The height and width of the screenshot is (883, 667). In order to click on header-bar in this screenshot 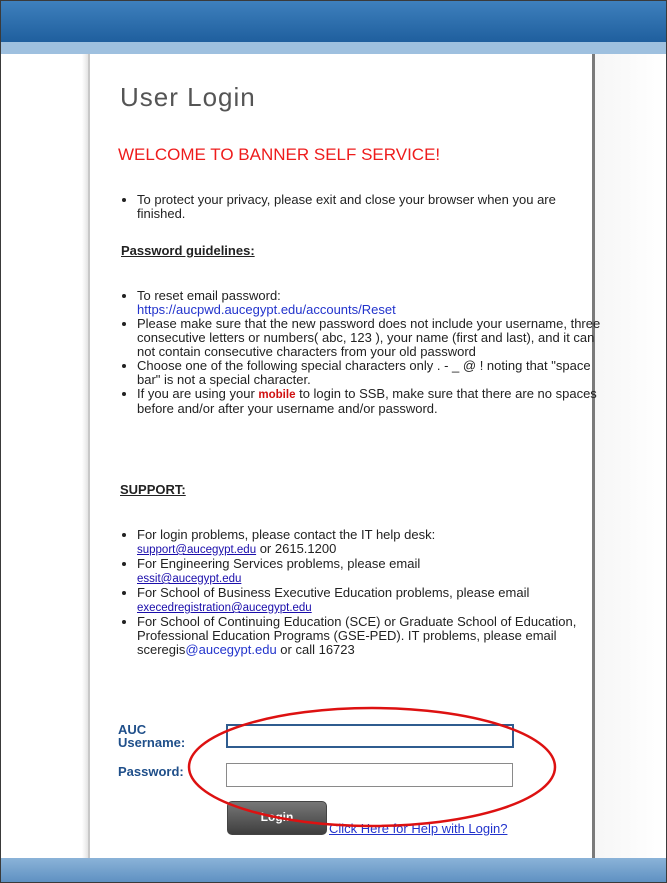, I will do `click(333, 21)`.